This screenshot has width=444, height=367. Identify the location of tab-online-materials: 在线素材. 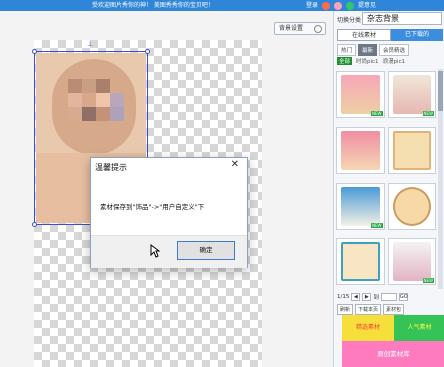
(364, 35).